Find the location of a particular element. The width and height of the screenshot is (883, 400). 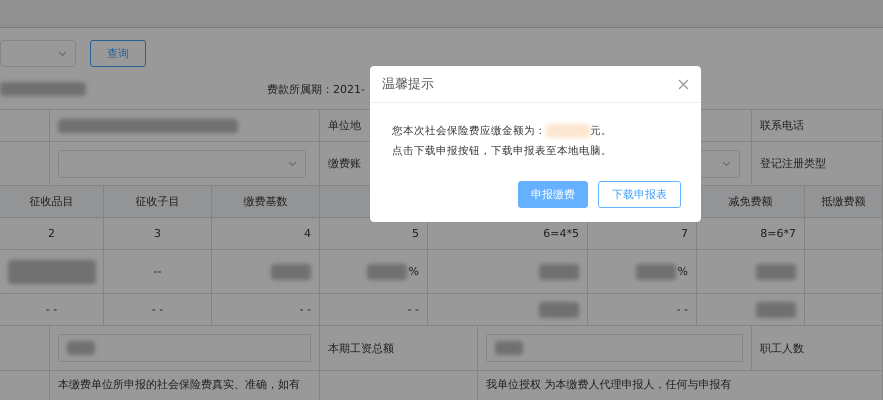

field-label: 联系电话 is located at coordinates (782, 125).